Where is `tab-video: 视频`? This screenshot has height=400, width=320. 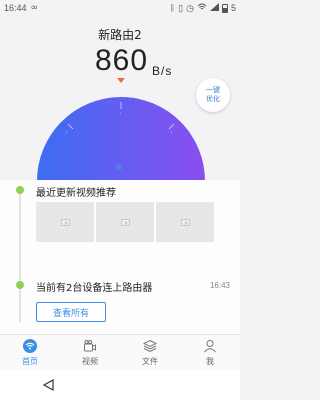 tab-video: 视频 is located at coordinates (90, 352).